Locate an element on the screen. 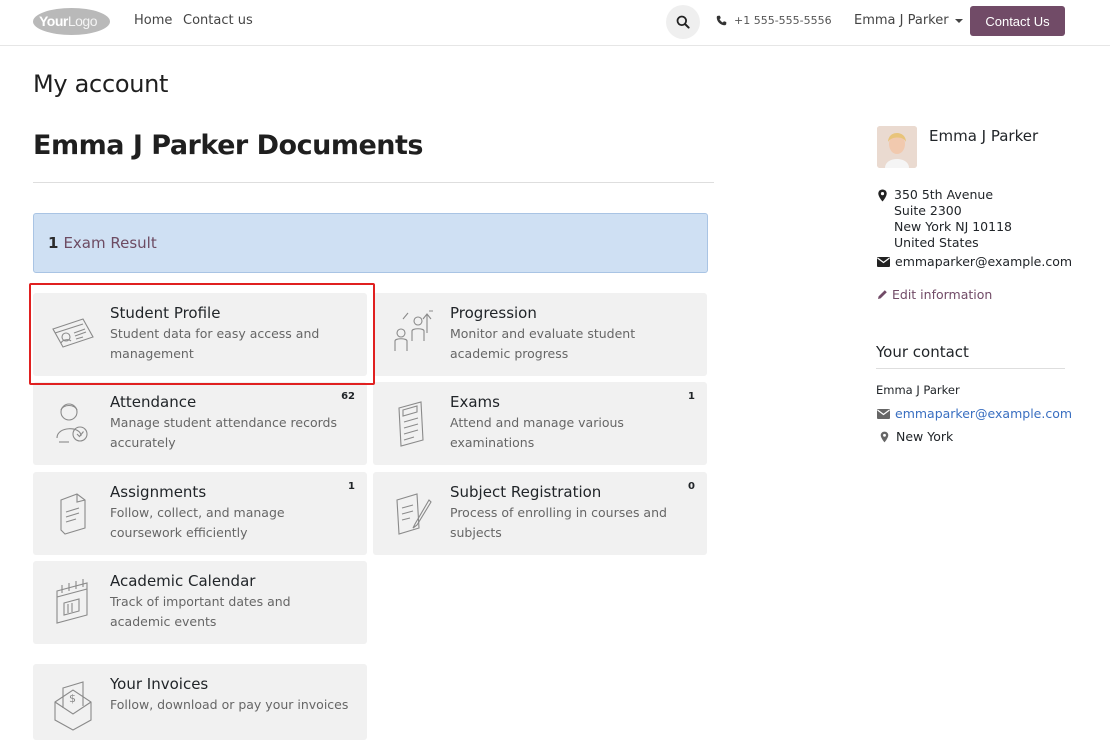 The height and width of the screenshot is (745, 1110). contact-location: New York is located at coordinates (916, 436).